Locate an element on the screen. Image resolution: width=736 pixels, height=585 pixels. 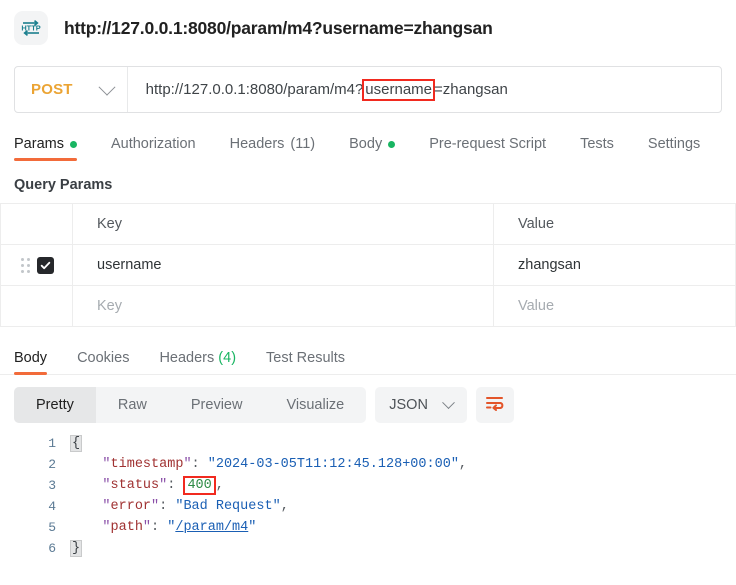
json-key-path: path is located at coordinates (126, 527).